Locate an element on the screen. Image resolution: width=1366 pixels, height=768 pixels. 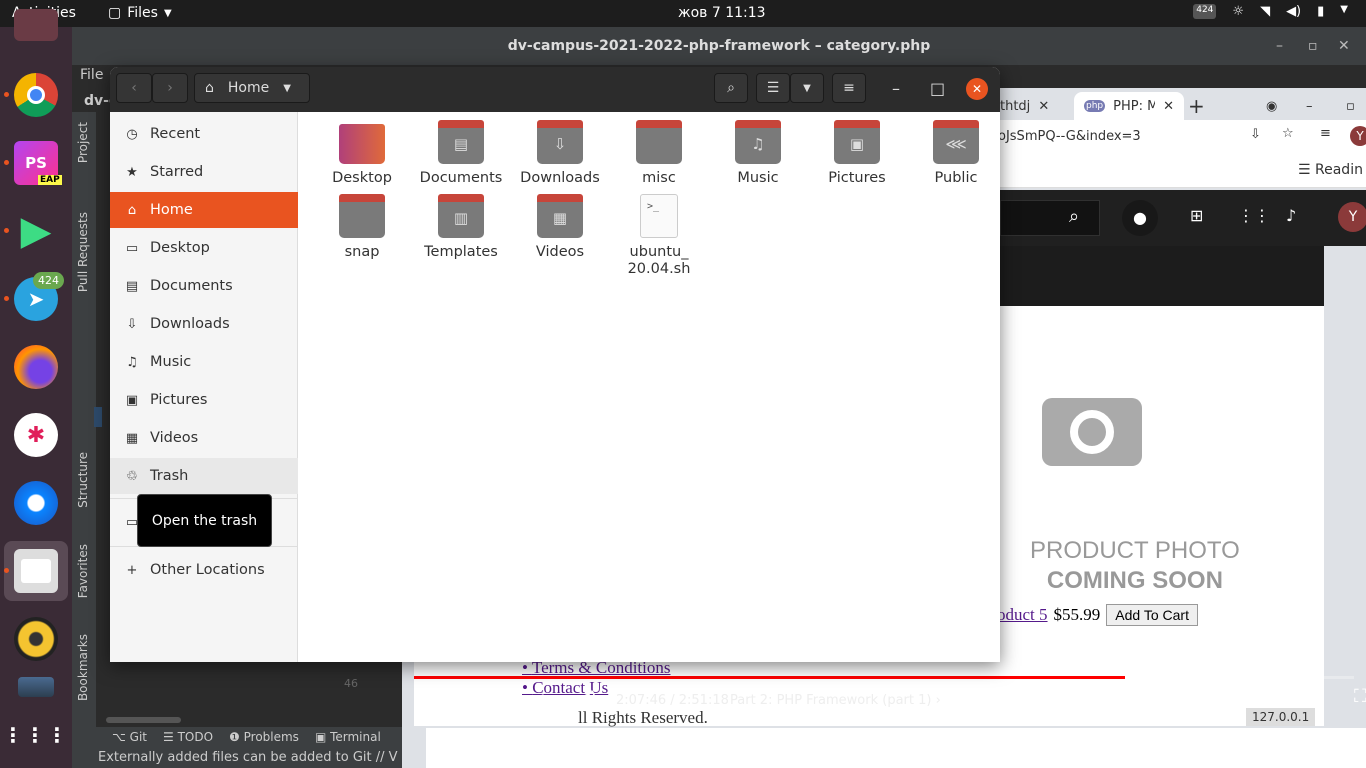
dock-item-top is located at coordinates (36, 25).